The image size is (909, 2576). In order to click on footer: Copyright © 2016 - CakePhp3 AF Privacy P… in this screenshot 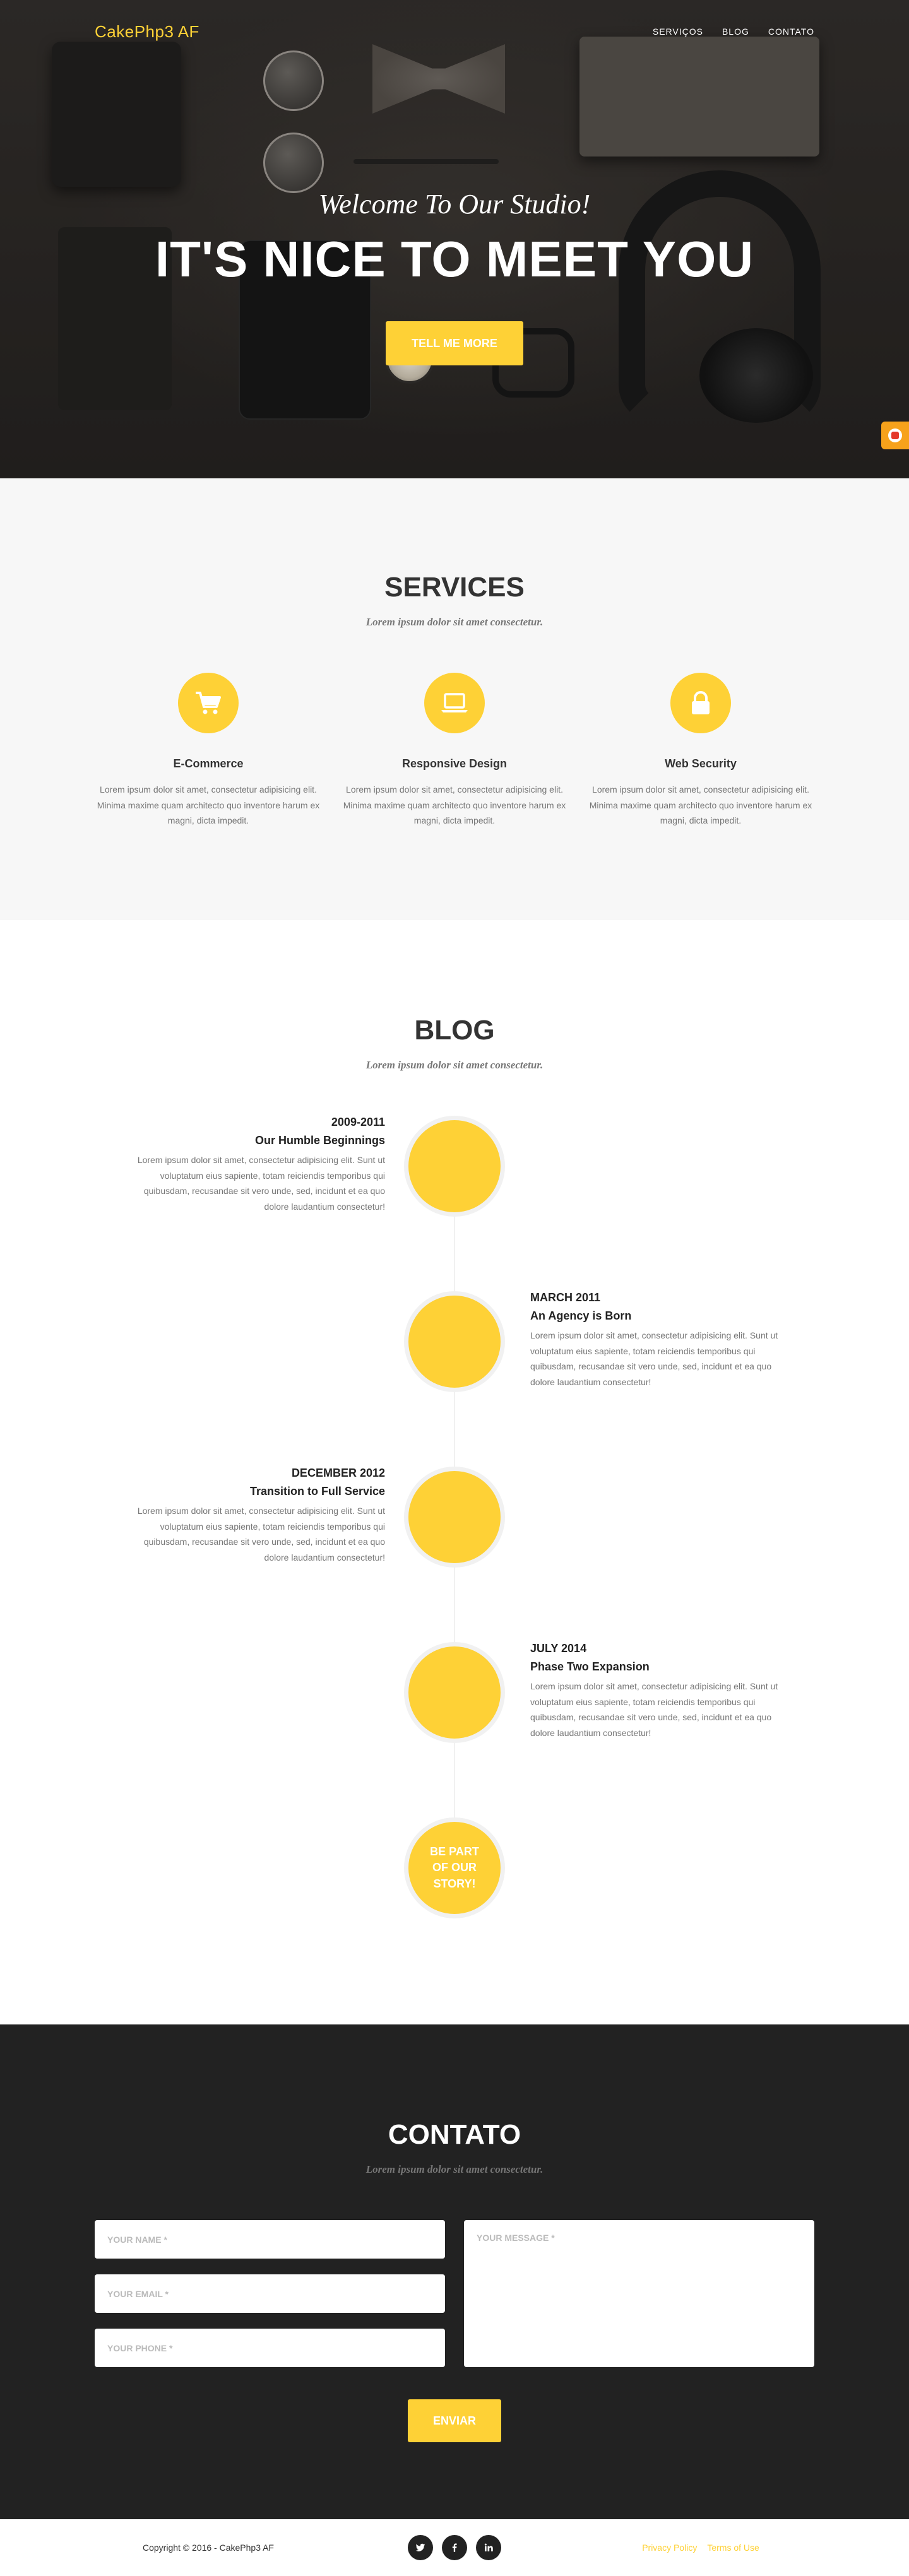, I will do `click(454, 2547)`.